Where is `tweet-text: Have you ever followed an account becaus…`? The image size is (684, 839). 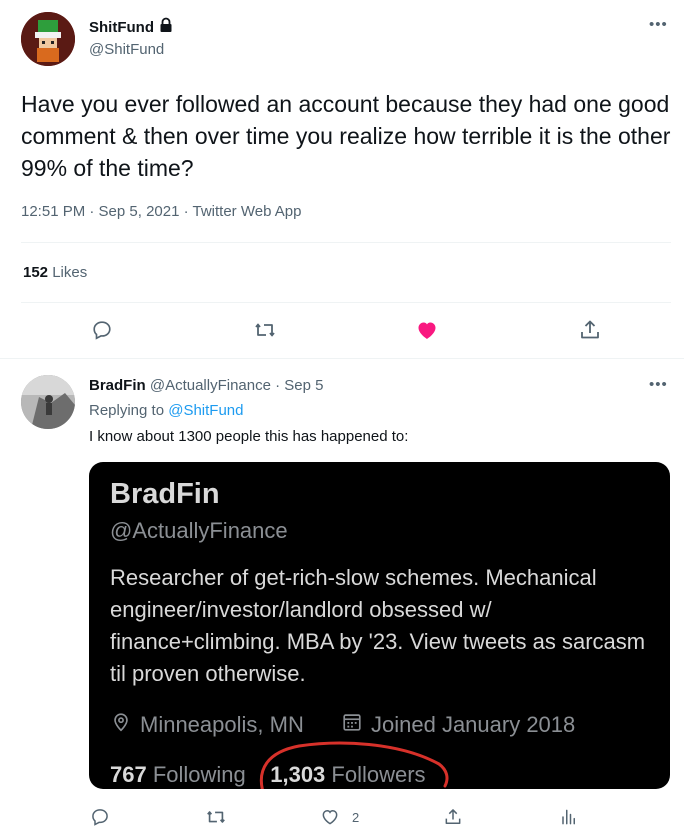 tweet-text: Have you ever followed an account becaus… is located at coordinates (346, 136).